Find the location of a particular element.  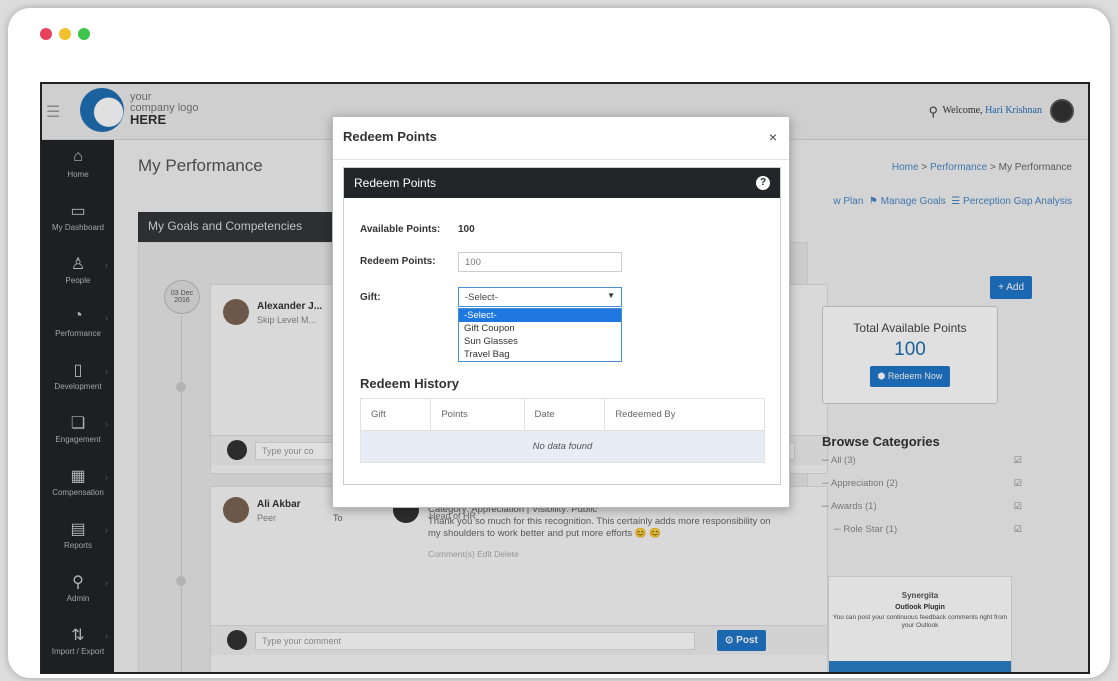

redeem-points-input is located at coordinates (540, 262).